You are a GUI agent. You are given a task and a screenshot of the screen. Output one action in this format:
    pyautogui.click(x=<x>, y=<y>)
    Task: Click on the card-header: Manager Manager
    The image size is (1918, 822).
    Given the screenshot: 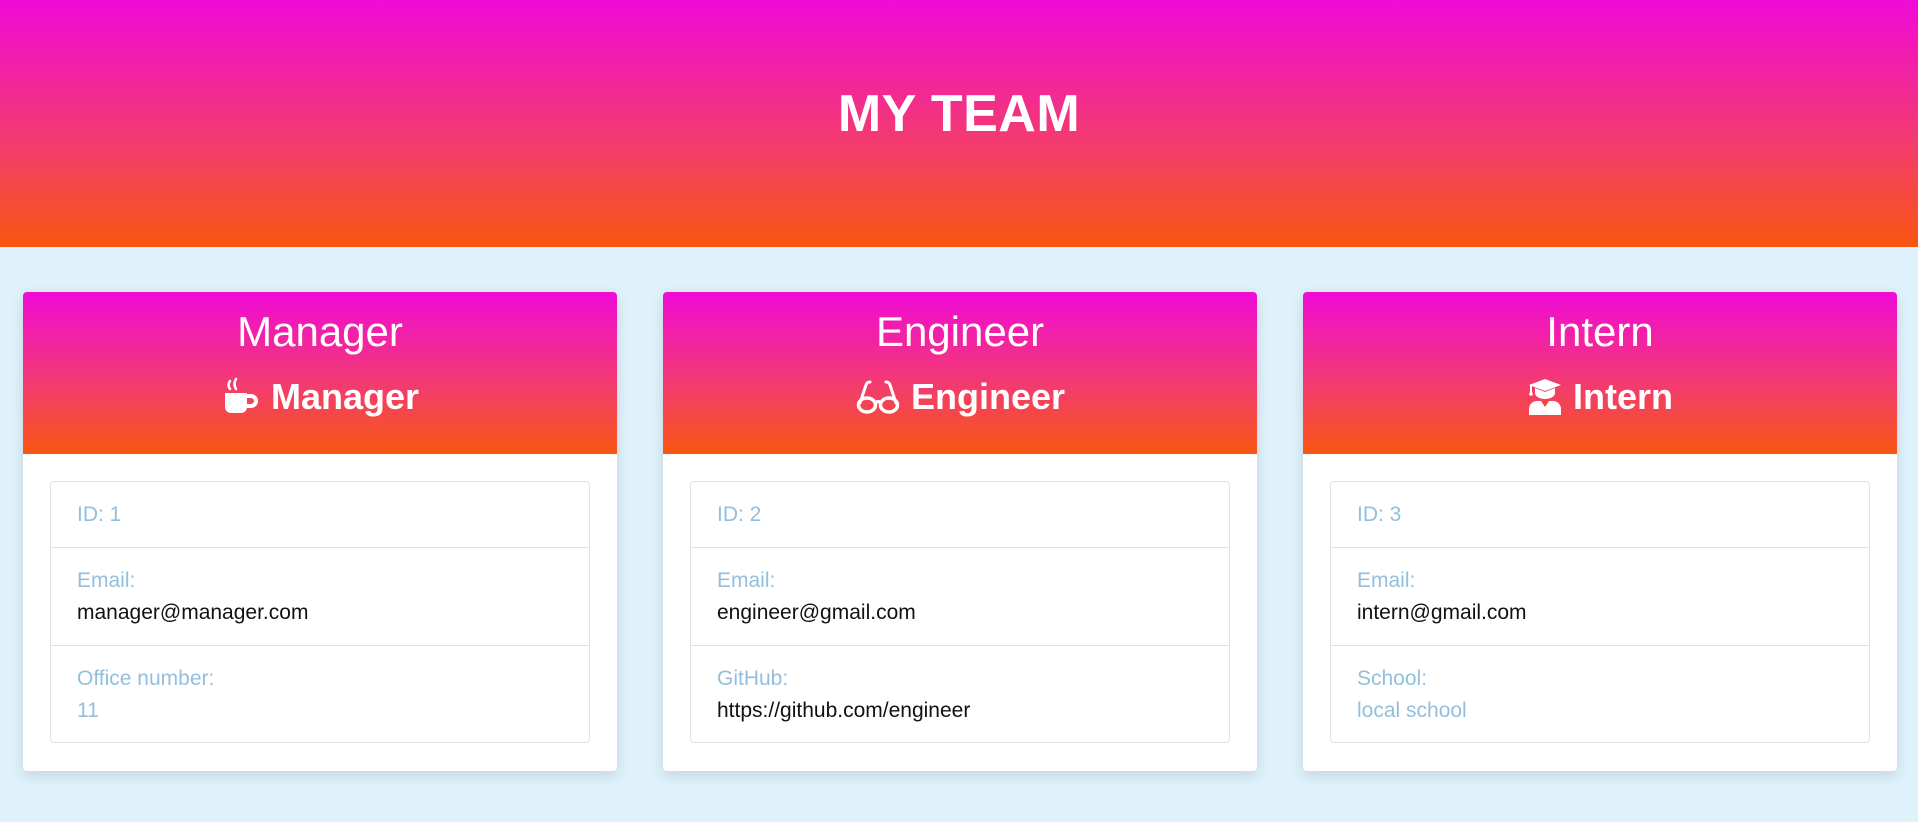 What is the action you would take?
    pyautogui.click(x=320, y=373)
    